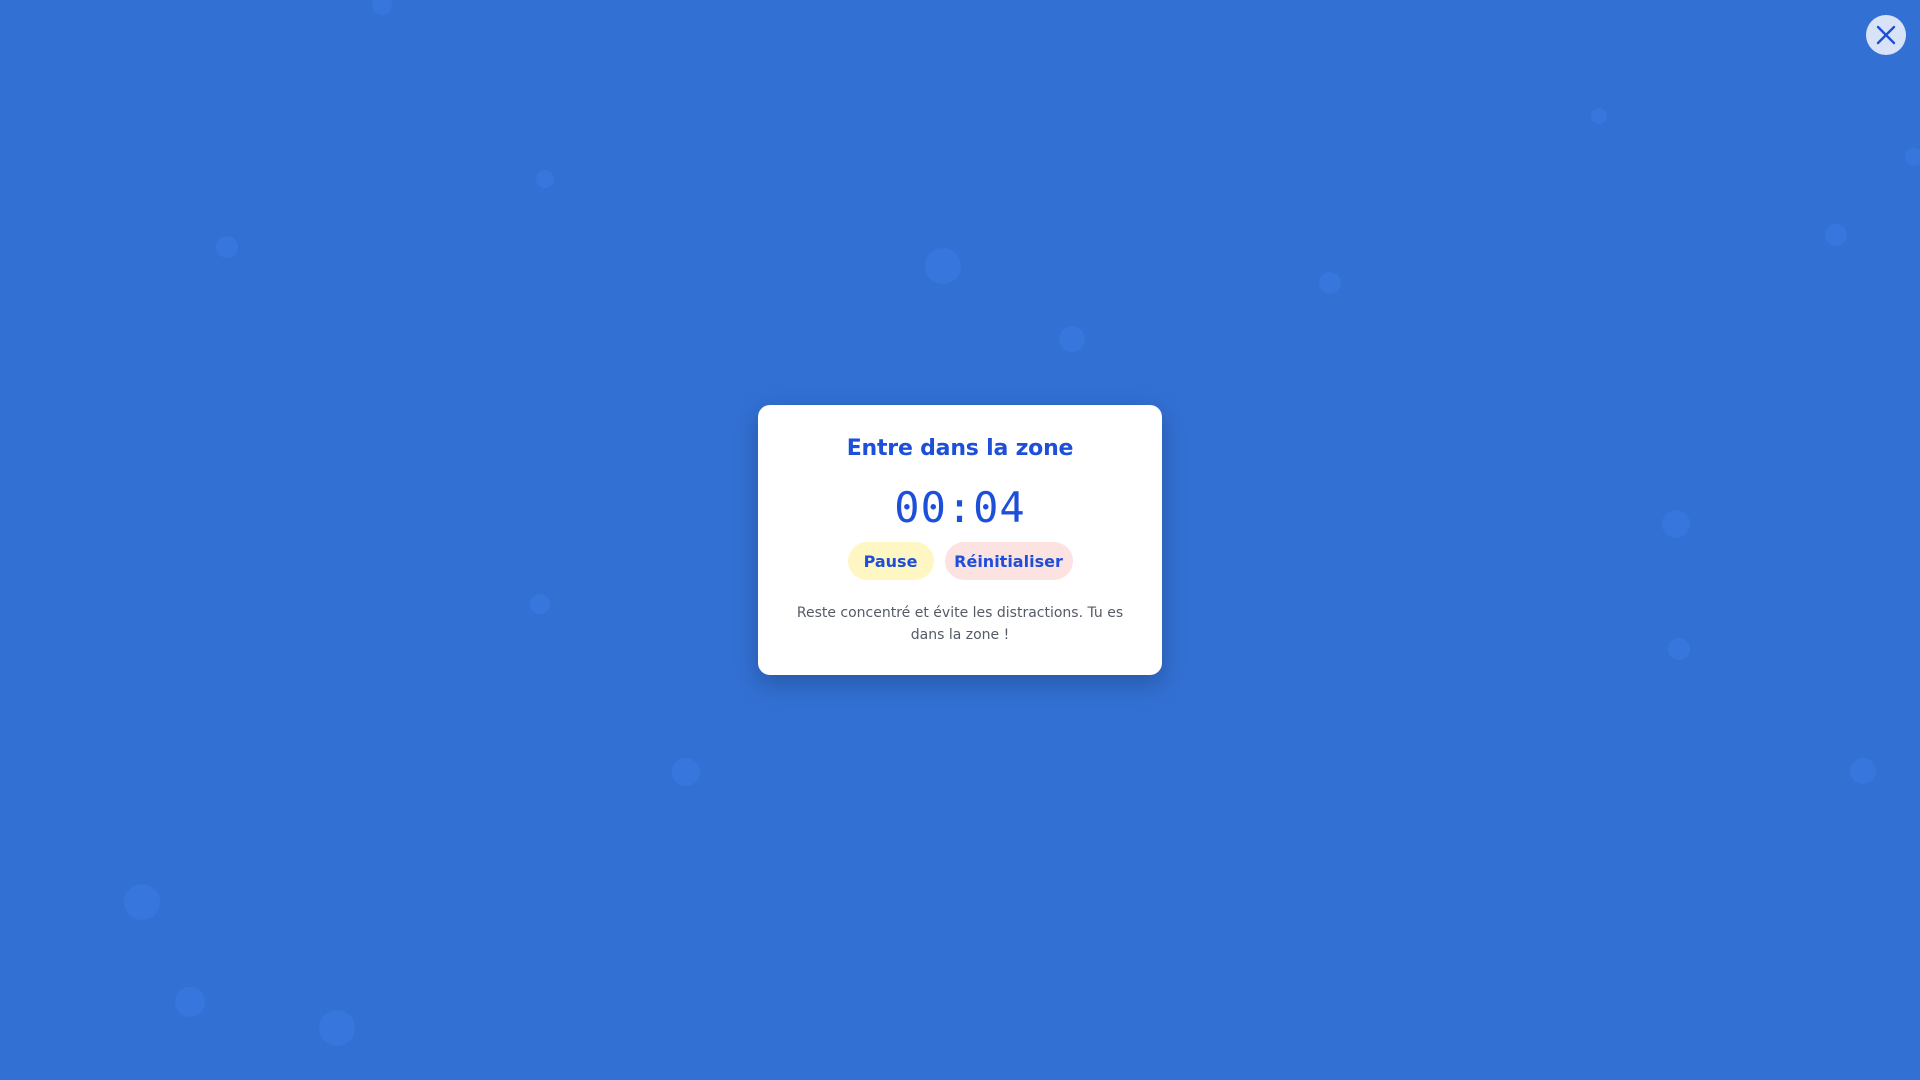 The height and width of the screenshot is (1080, 1920). I want to click on pause-button: Pause, so click(890, 561).